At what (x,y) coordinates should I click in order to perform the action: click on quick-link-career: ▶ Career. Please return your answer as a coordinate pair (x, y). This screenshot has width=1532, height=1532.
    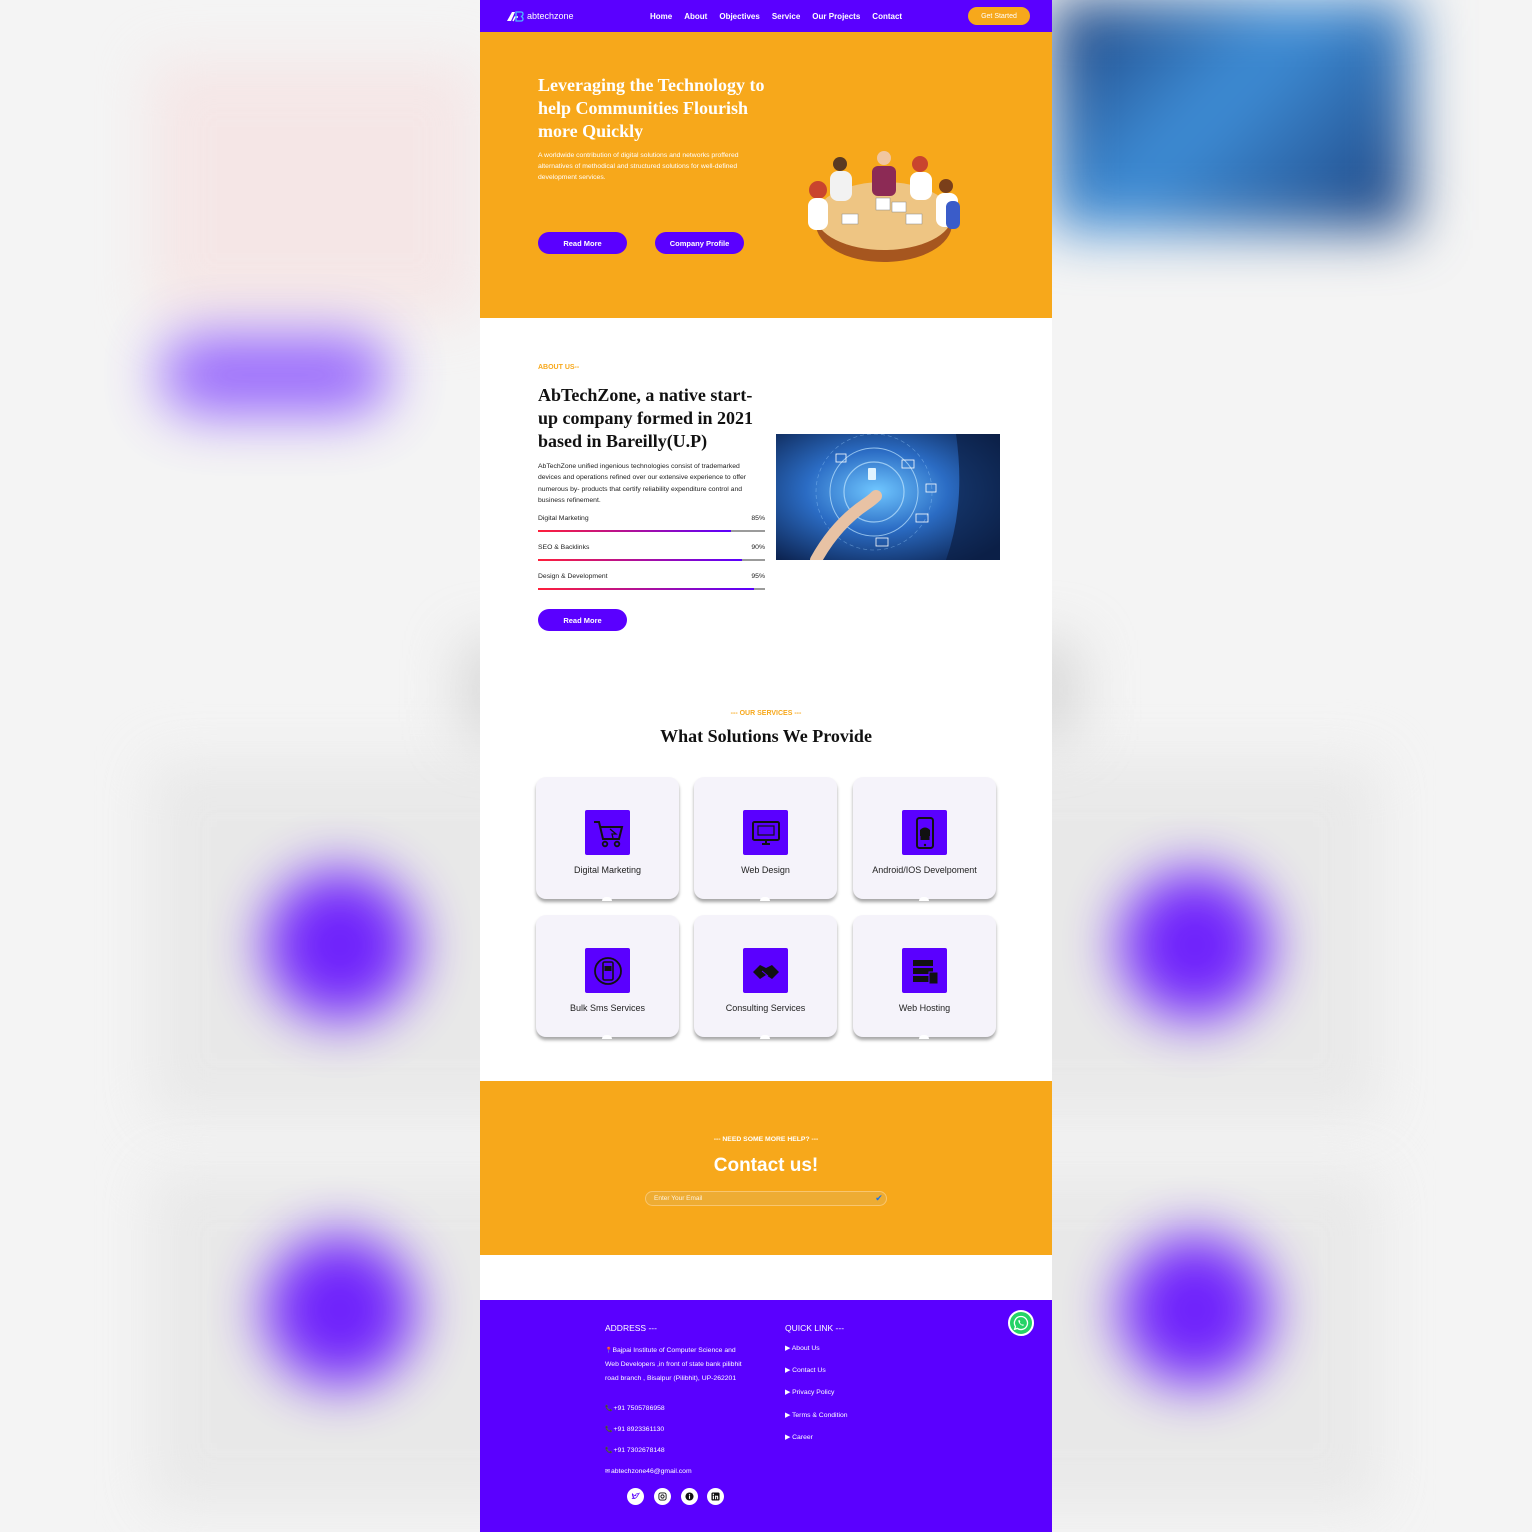
    Looking at the image, I should click on (799, 1437).